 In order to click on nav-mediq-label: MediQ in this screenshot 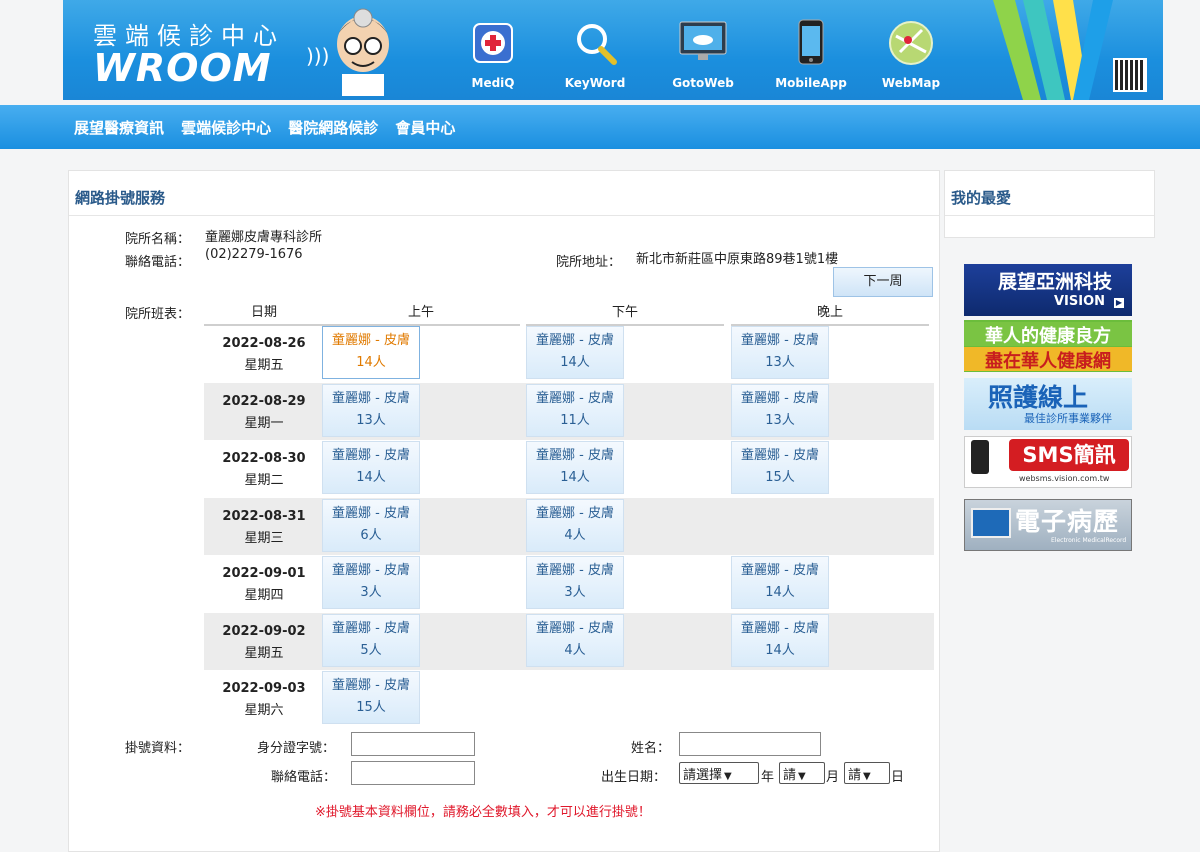, I will do `click(493, 83)`.